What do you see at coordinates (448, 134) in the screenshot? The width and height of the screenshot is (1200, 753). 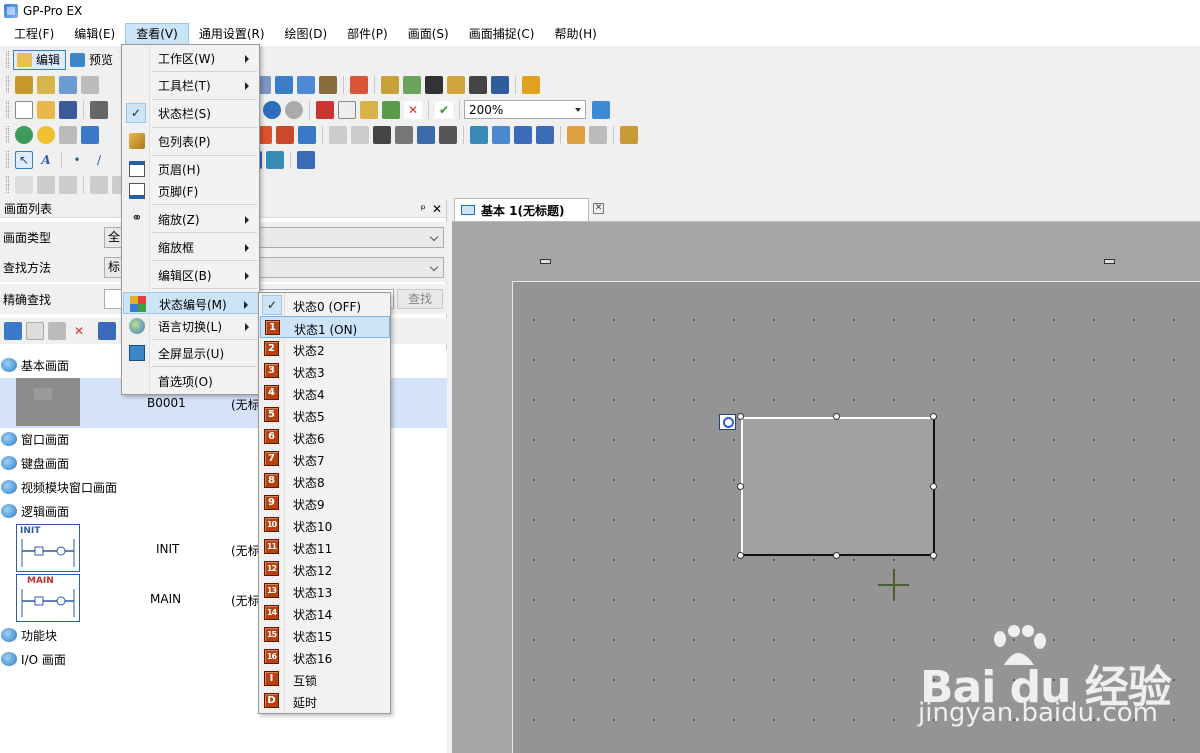 I see `video-icon` at bounding box center [448, 134].